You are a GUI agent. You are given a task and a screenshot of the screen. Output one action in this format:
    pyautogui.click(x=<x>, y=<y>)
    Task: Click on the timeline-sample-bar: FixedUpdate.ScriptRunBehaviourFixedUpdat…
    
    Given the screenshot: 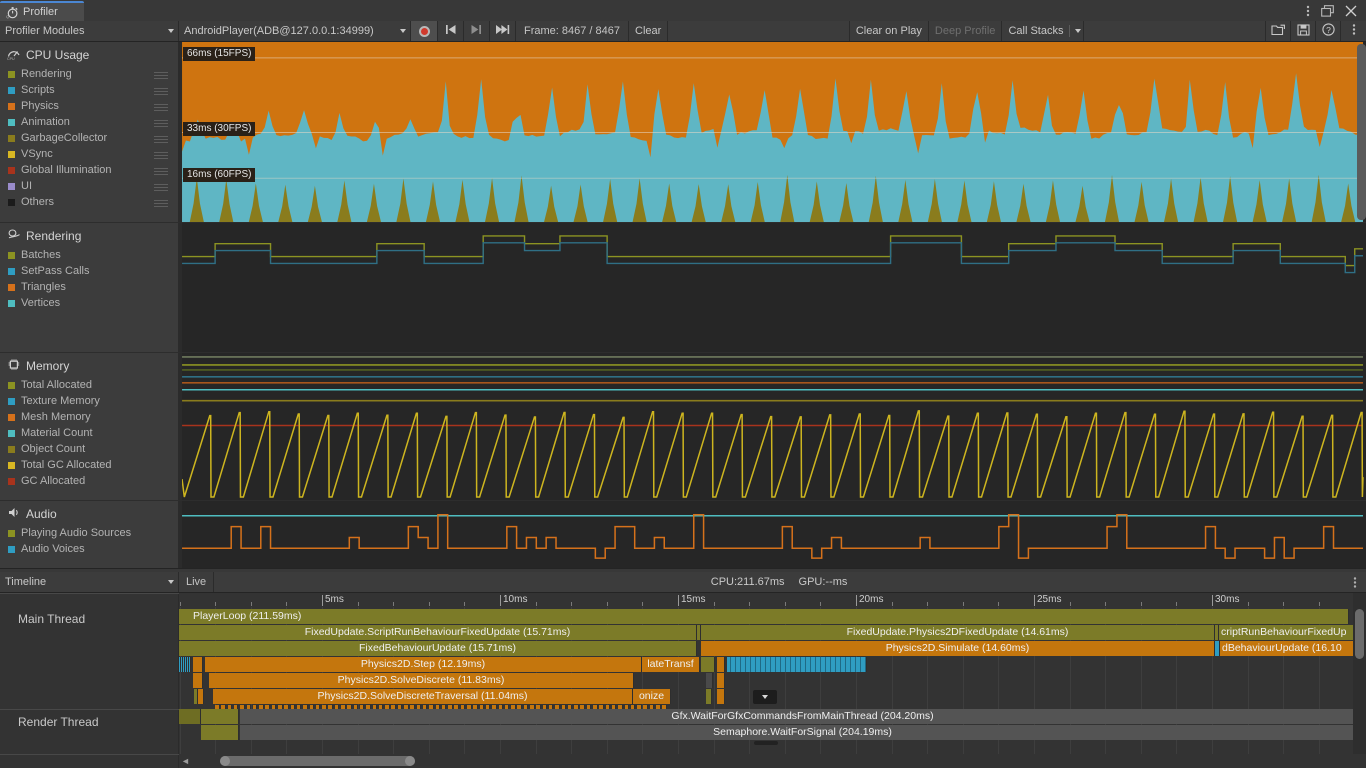 What is the action you would take?
    pyautogui.click(x=438, y=632)
    